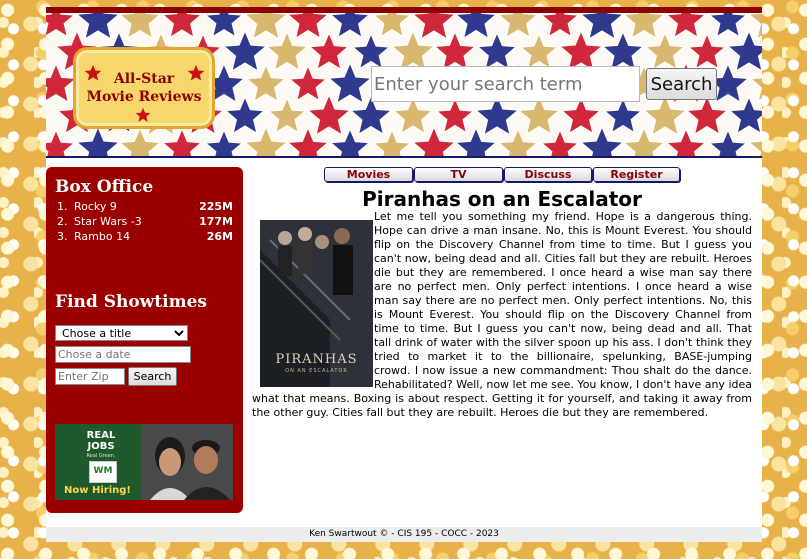  Describe the element at coordinates (681, 84) in the screenshot. I see `search-button: Search` at that location.